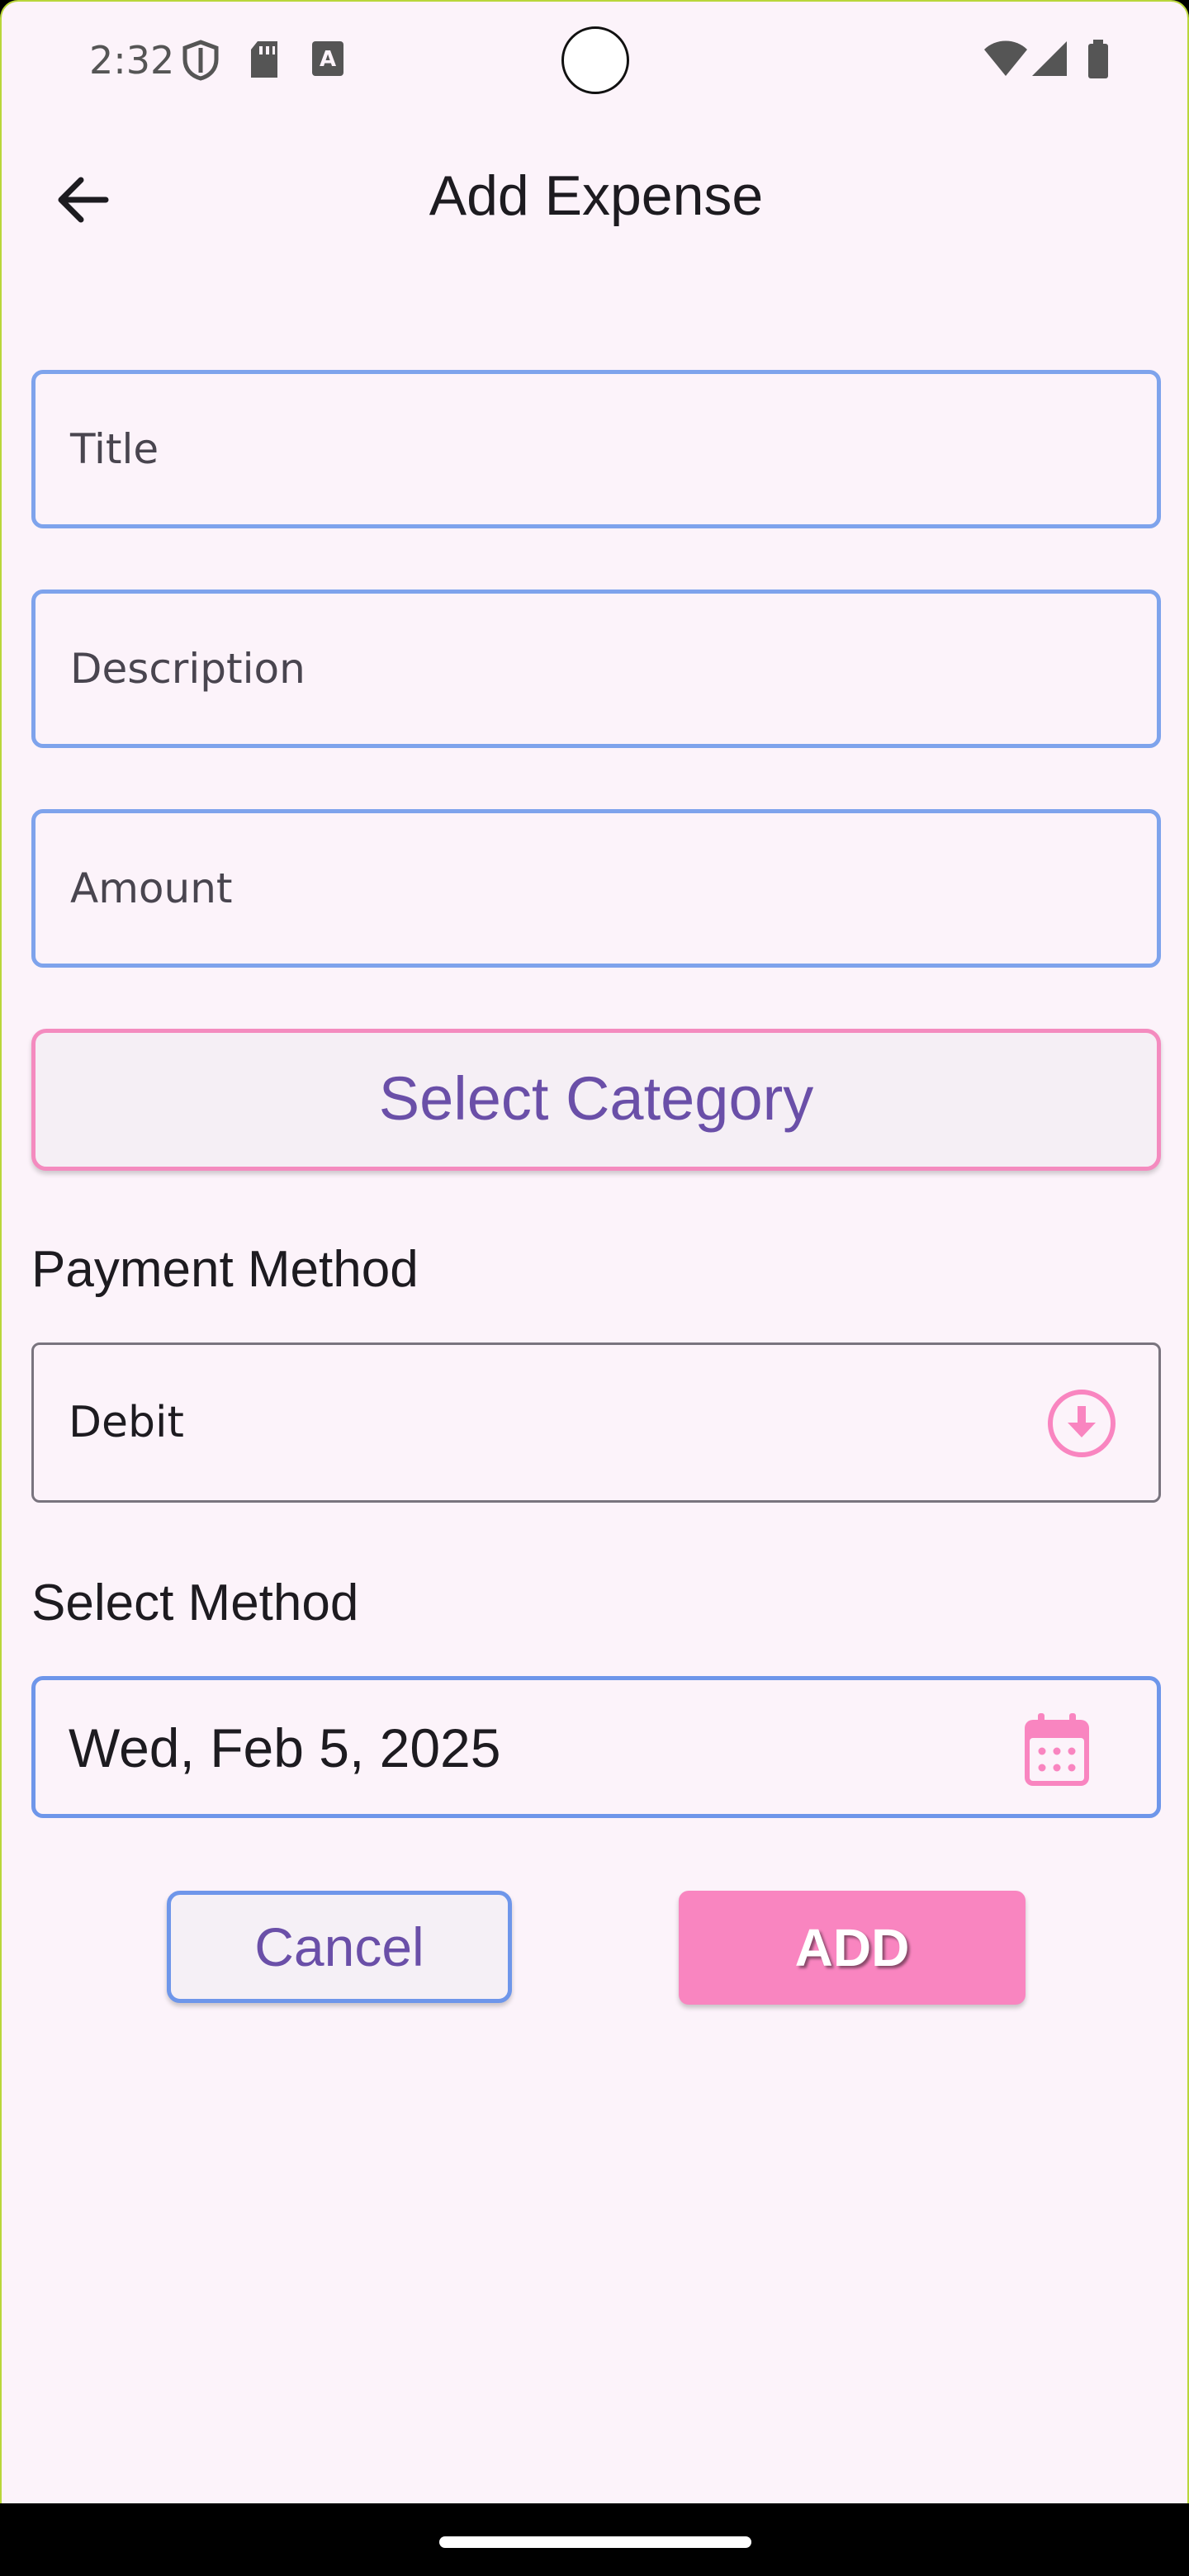 The width and height of the screenshot is (1189, 2576). Describe the element at coordinates (126, 1422) in the screenshot. I see `payment-method-value: Debit` at that location.